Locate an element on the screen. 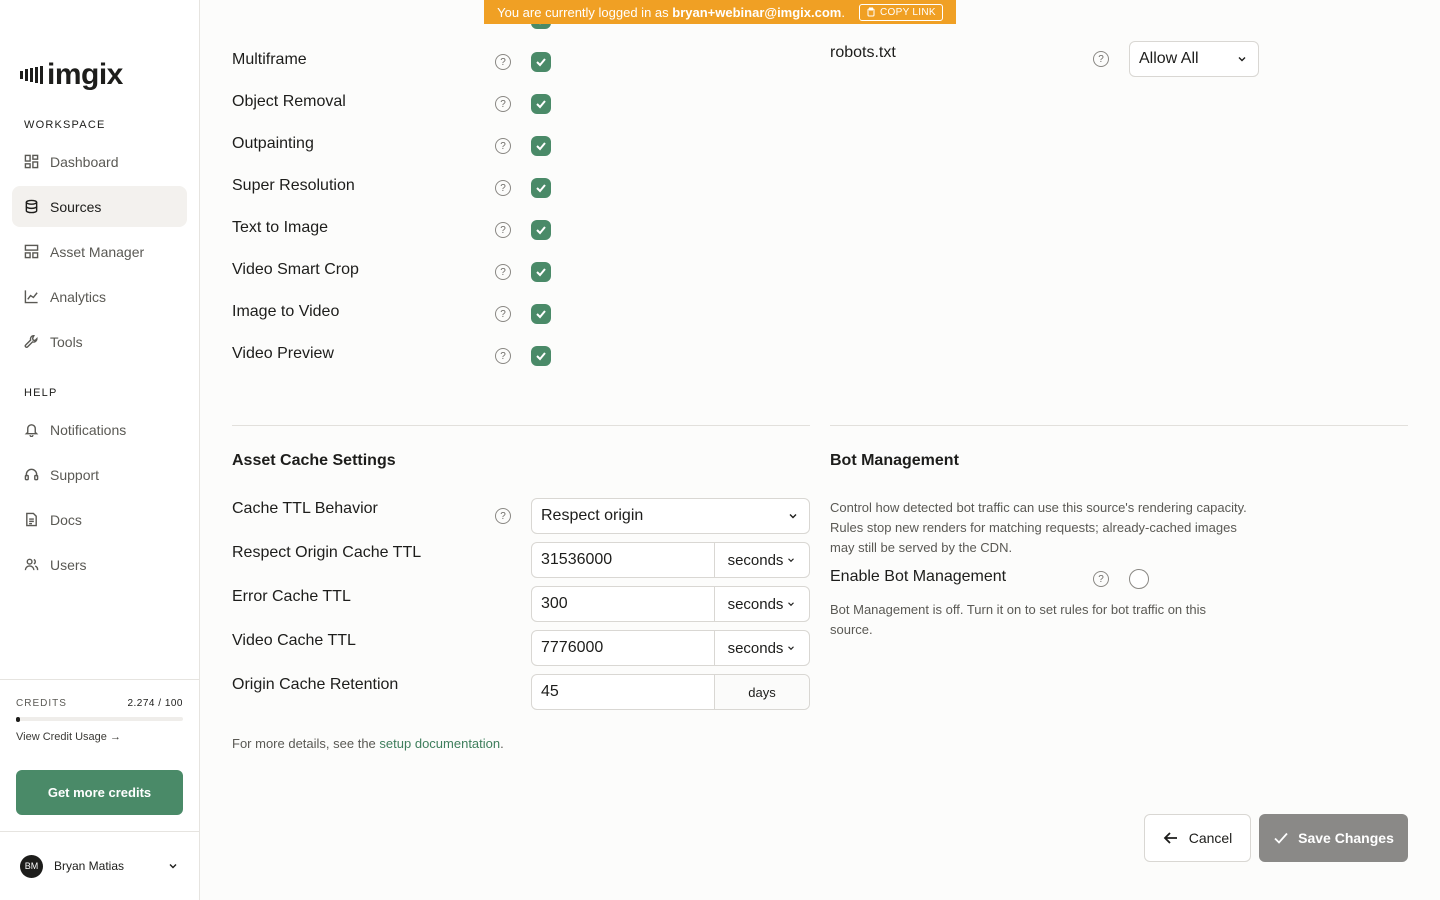  imgix-logo: imgix is located at coordinates (71, 75).